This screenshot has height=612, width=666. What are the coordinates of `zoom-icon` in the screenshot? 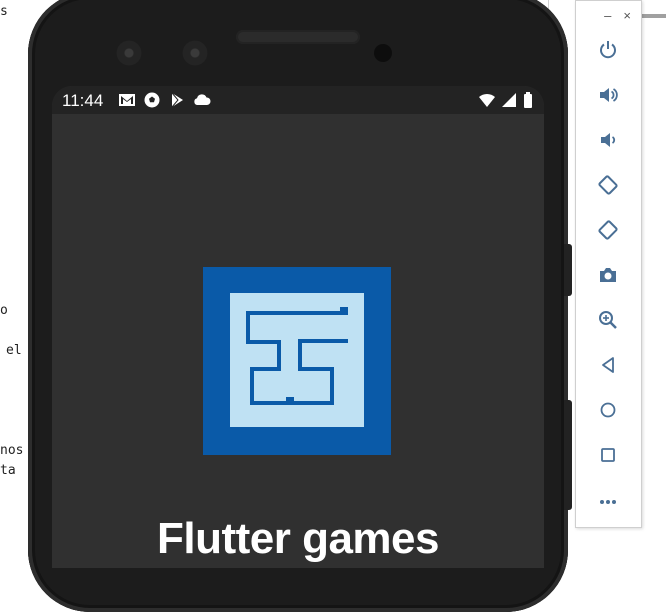 It's located at (608, 320).